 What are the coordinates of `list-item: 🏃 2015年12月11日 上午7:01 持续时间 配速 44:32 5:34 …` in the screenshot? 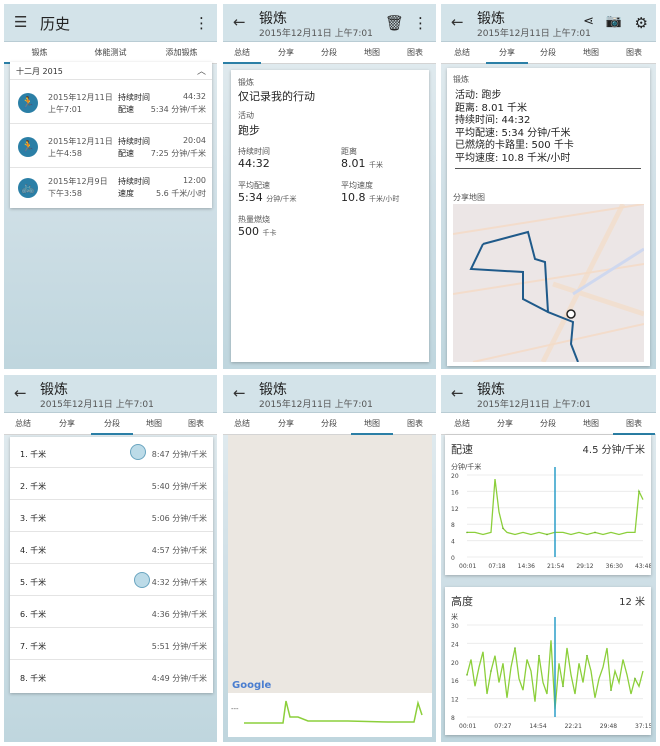 It's located at (111, 103).